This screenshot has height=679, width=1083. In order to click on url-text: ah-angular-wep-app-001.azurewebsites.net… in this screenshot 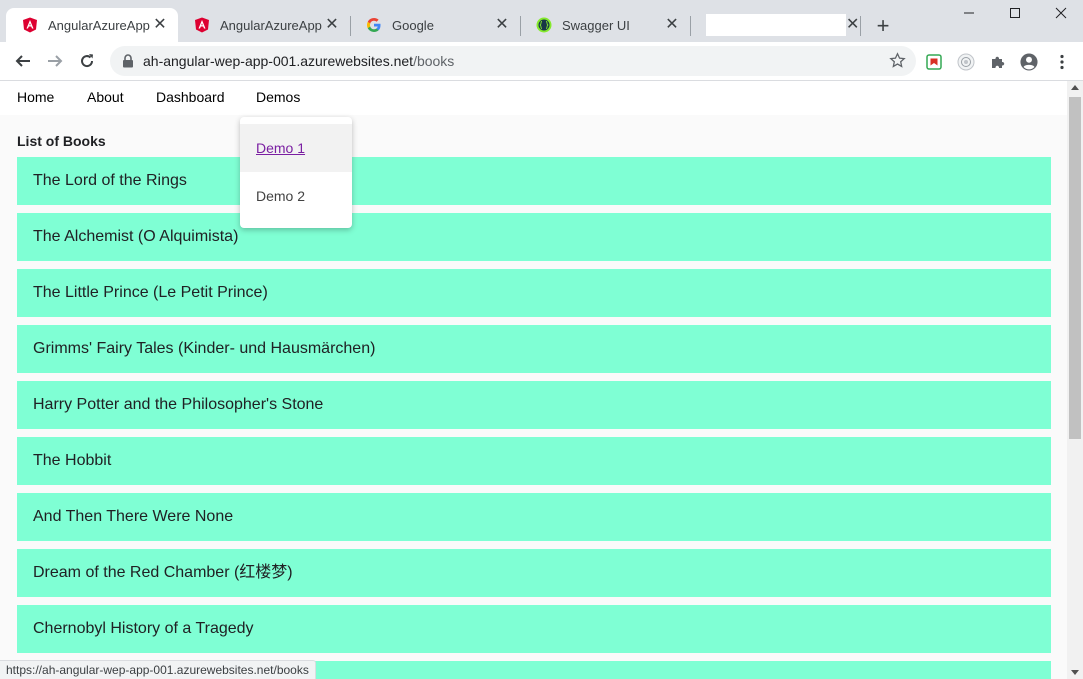, I will do `click(298, 61)`.